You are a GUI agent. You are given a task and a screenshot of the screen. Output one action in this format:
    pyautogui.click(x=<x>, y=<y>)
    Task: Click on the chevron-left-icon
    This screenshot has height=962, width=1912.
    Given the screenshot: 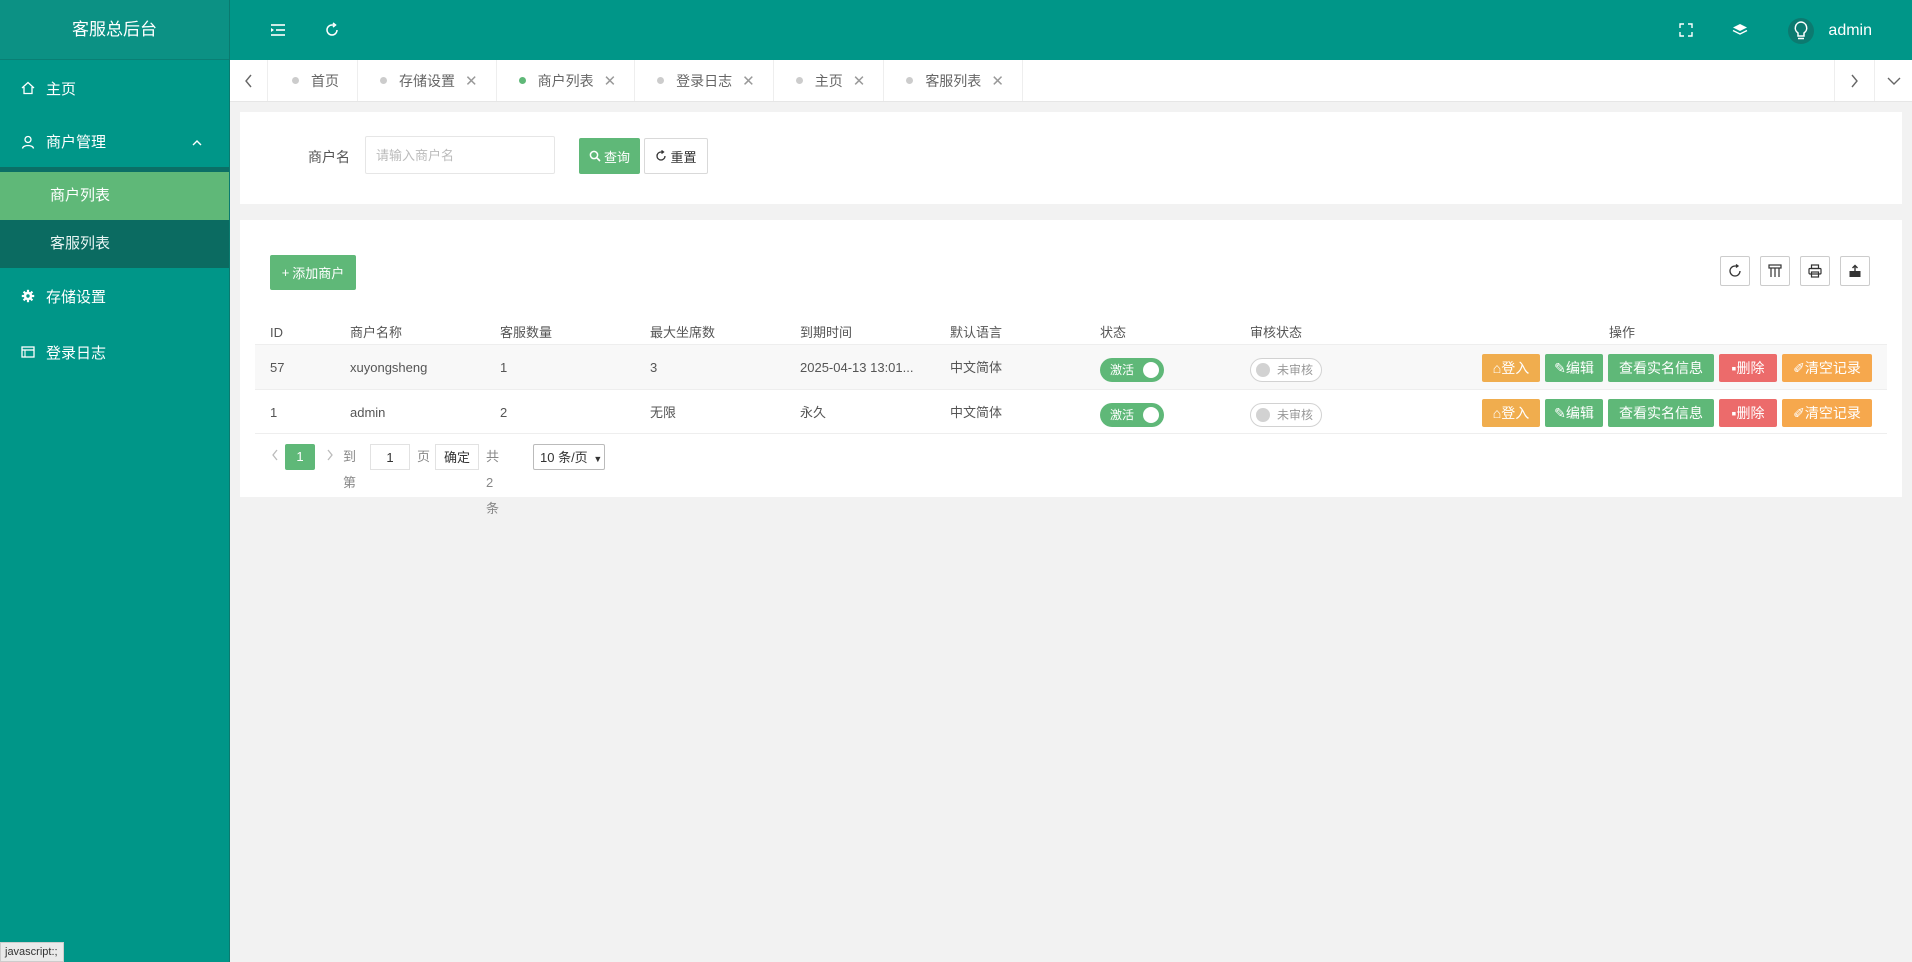 What is the action you would take?
    pyautogui.click(x=275, y=455)
    